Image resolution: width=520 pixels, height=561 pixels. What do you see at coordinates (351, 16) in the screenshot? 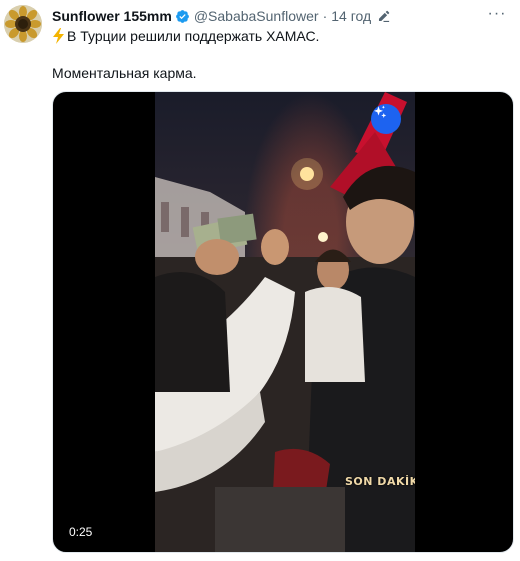
I see `tweet-time: 14 год` at bounding box center [351, 16].